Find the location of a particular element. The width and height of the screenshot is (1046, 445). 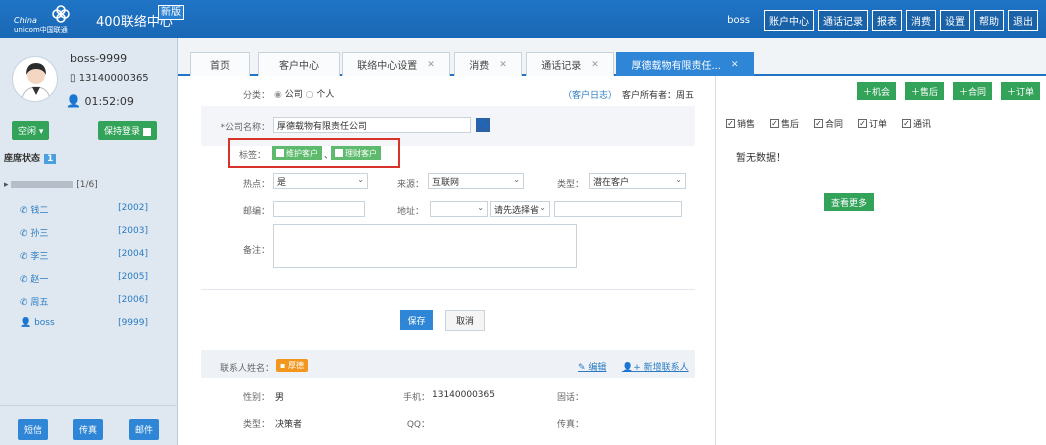

add-user-icon: 👤+ is located at coordinates (633, 368).